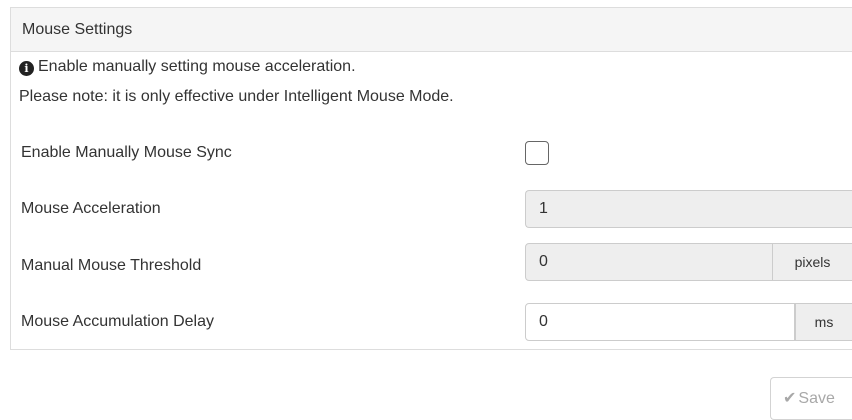  Describe the element at coordinates (111, 265) in the screenshot. I see `threshold-label: Manual Mouse Threshold` at that location.